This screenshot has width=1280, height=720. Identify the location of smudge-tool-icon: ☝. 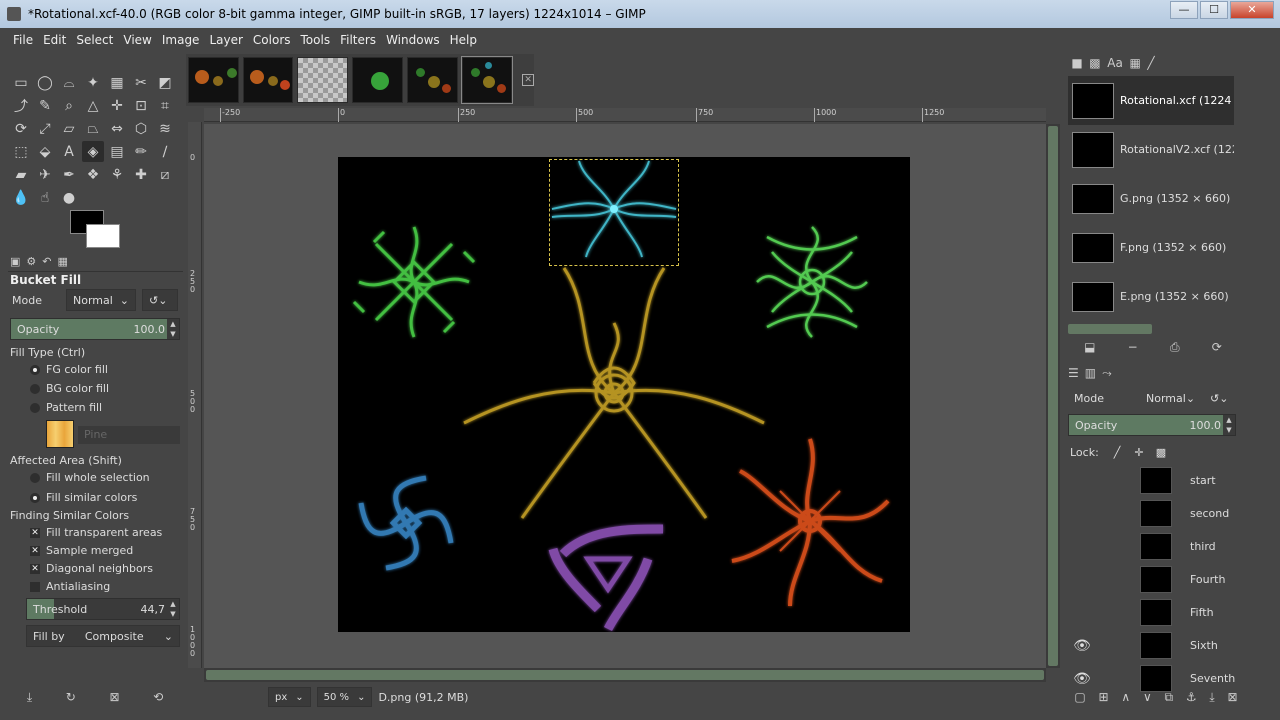
(45, 197).